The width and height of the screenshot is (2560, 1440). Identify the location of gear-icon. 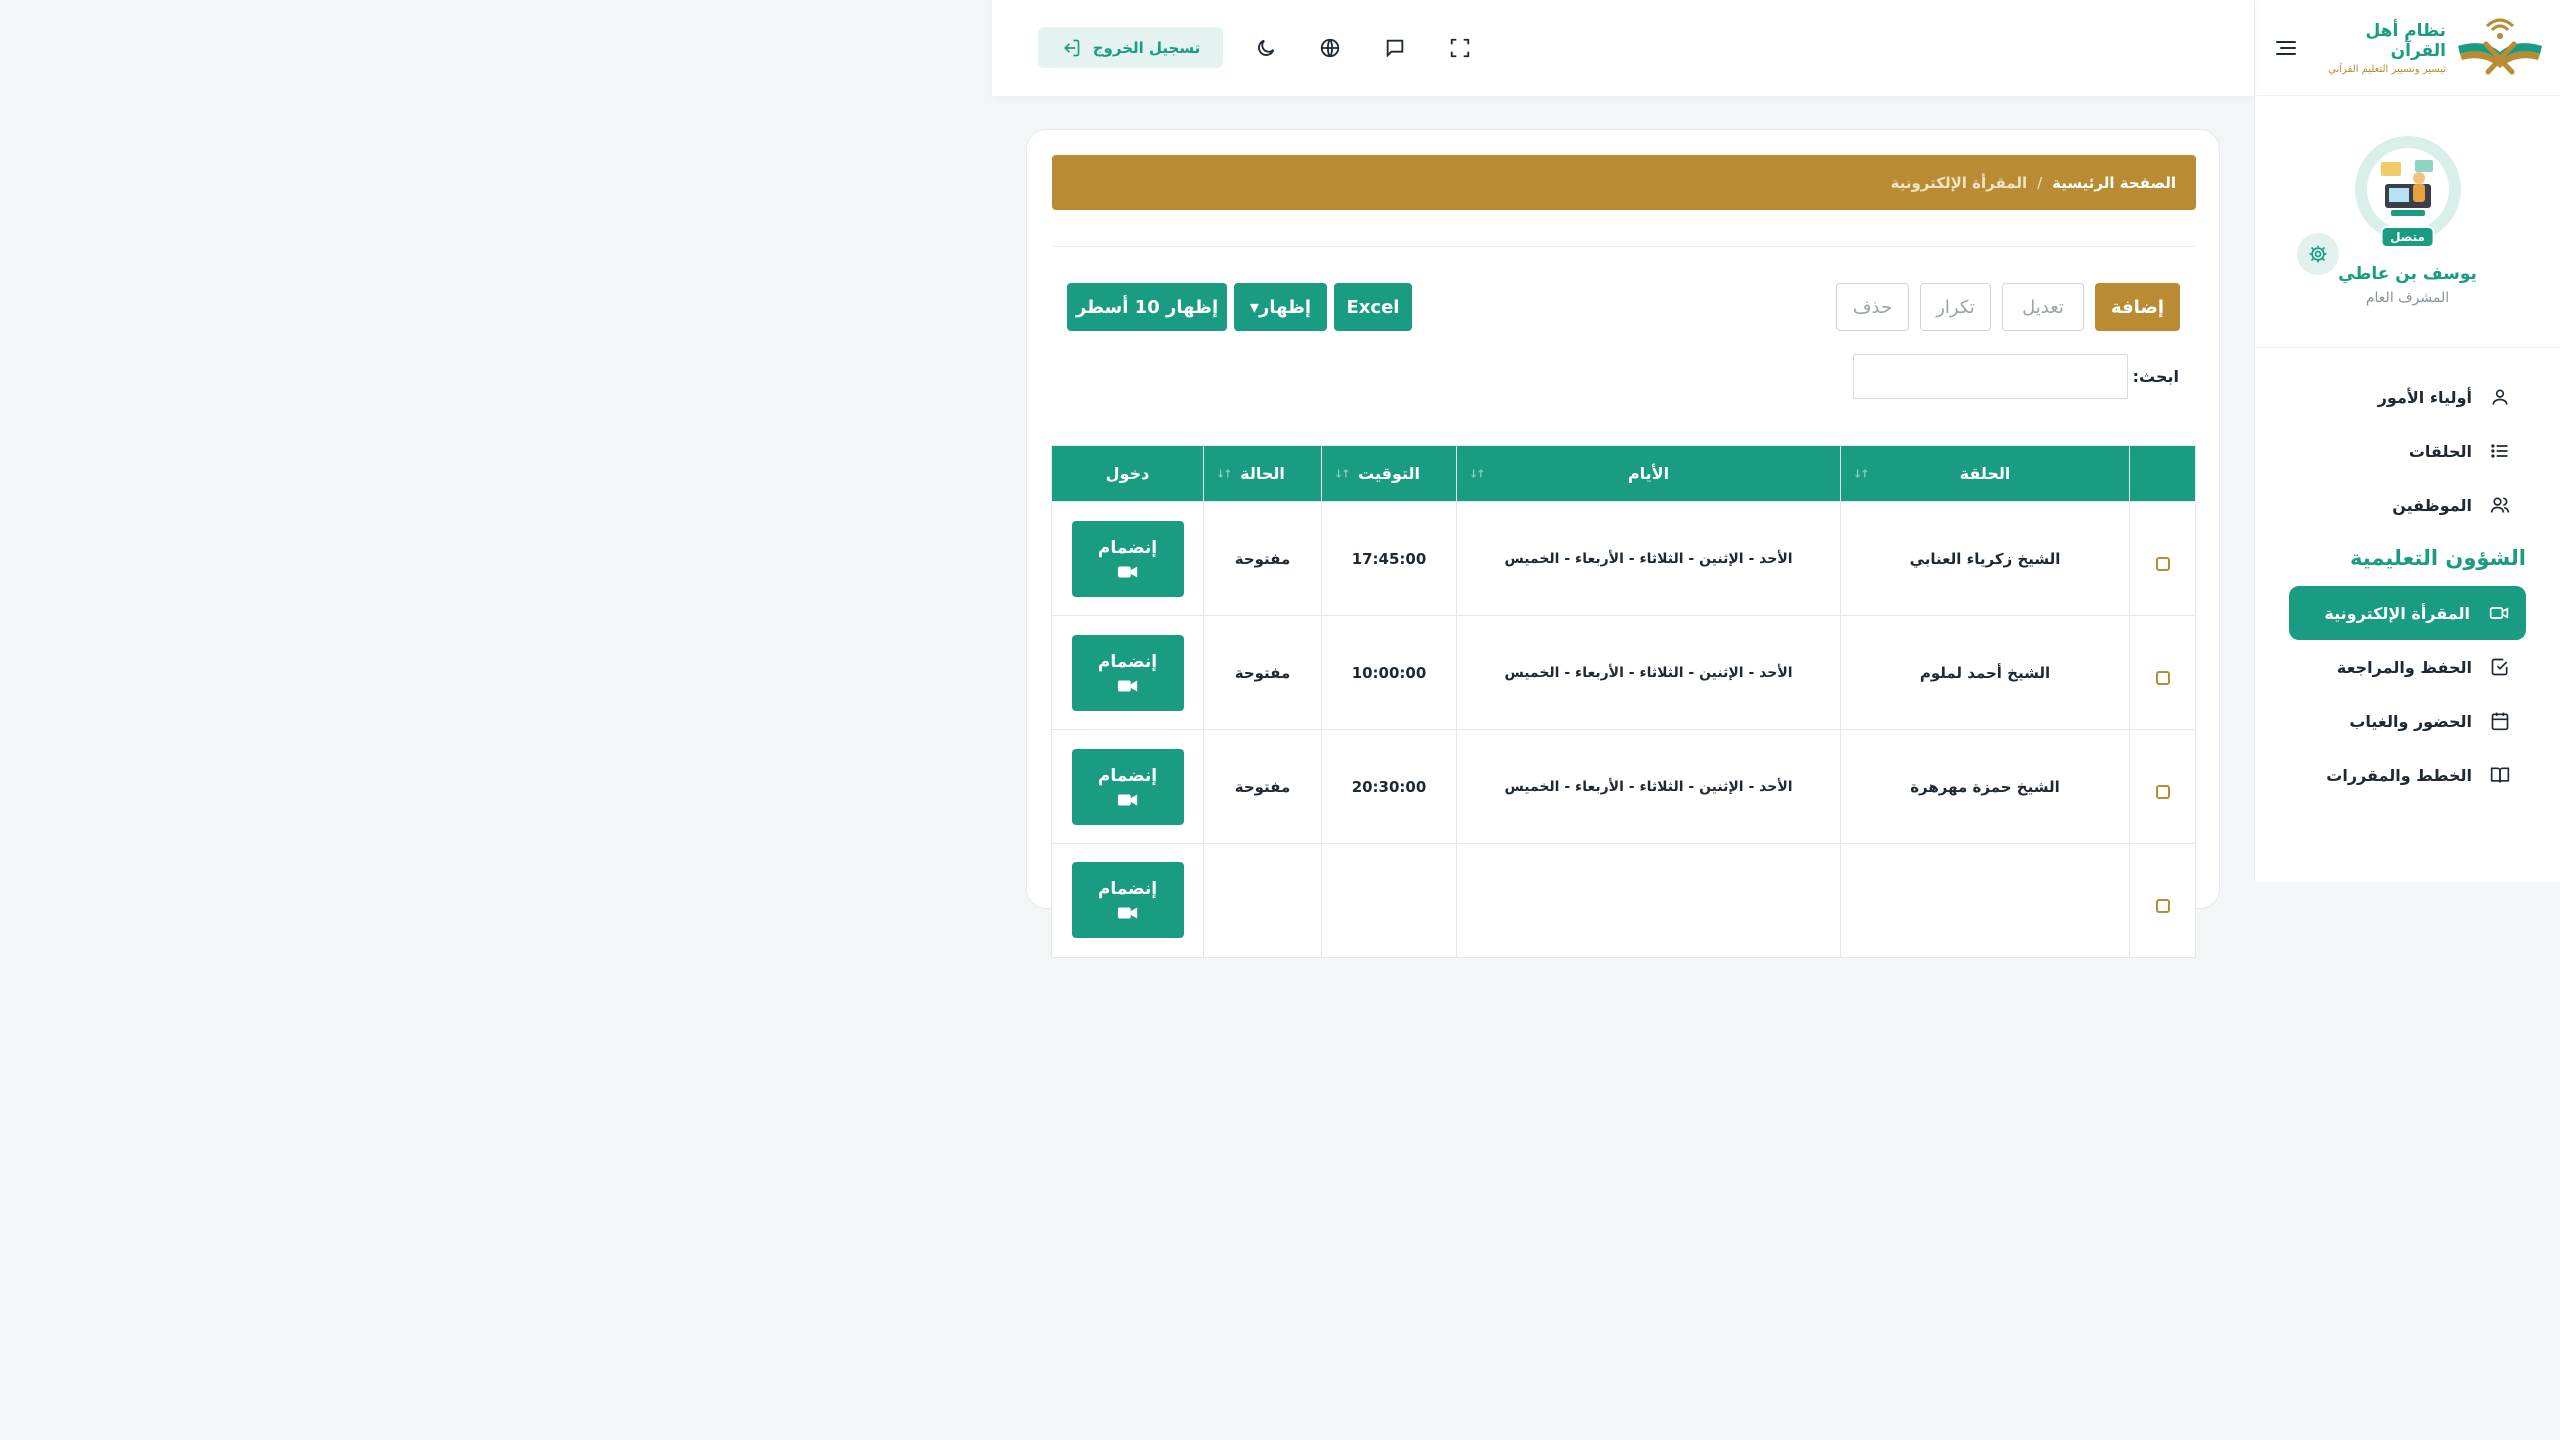
(2318, 254).